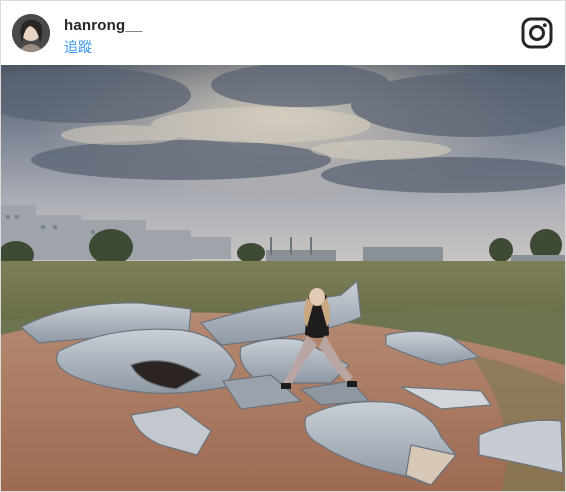 This screenshot has height=492, width=566. Describe the element at coordinates (283, 33) in the screenshot. I see `post-header: hanrong__ 追蹤` at that location.